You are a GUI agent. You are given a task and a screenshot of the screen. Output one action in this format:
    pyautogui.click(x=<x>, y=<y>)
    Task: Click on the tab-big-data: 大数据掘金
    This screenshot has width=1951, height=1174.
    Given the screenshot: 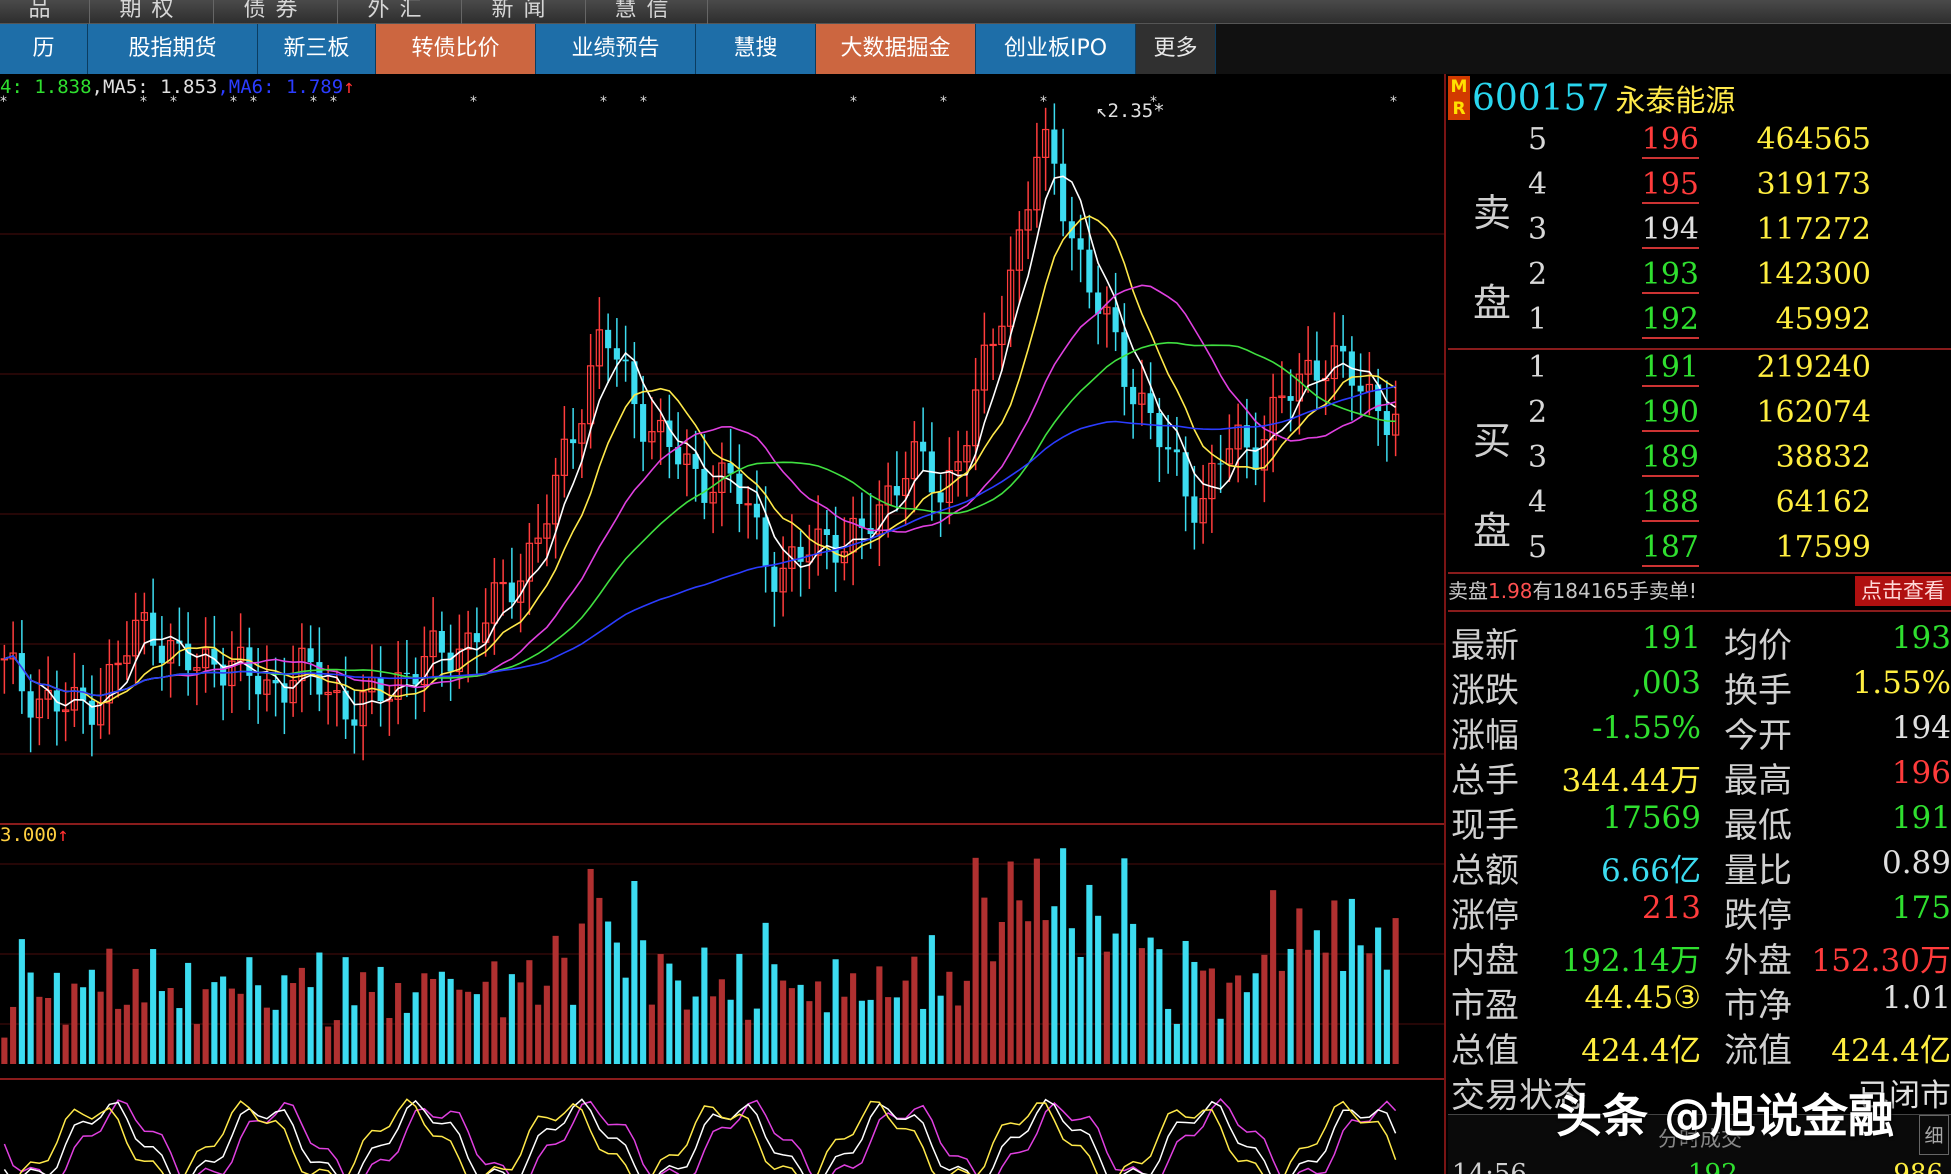 What is the action you would take?
    pyautogui.click(x=896, y=49)
    